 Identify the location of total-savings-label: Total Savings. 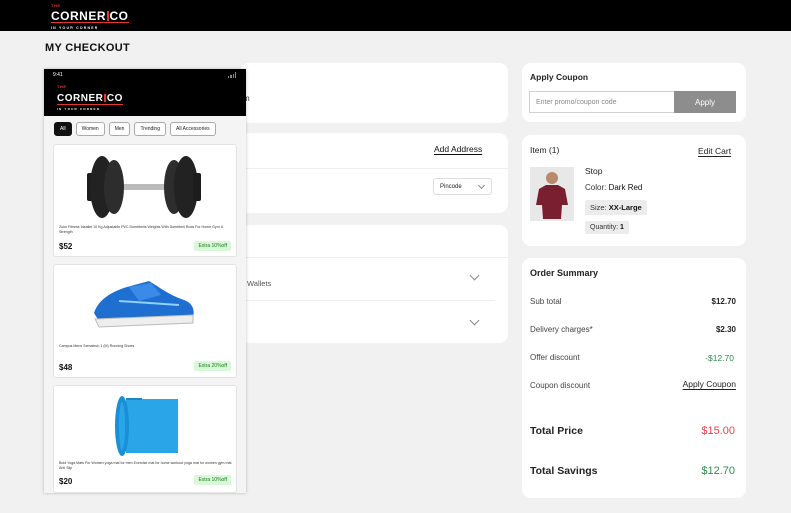
(564, 471).